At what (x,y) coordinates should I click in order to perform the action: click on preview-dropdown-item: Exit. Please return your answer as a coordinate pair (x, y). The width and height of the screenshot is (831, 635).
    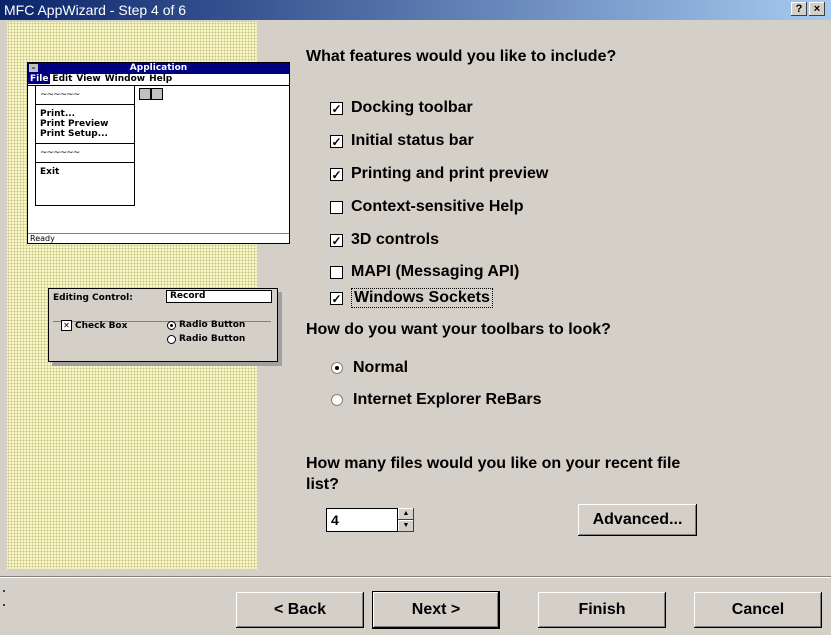
    Looking at the image, I should click on (50, 172).